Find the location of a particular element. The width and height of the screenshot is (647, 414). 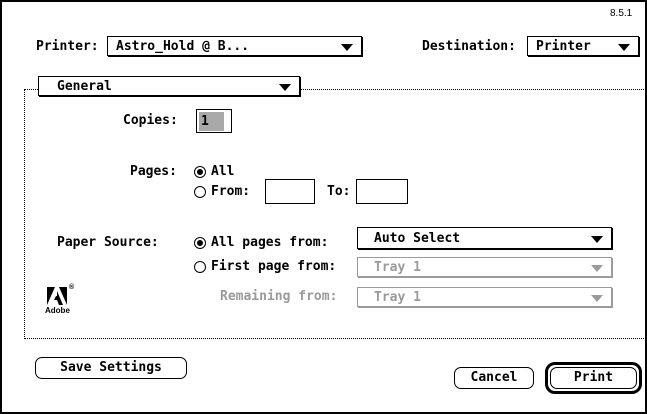

paper-source-label: Paper Source: is located at coordinates (108, 242).